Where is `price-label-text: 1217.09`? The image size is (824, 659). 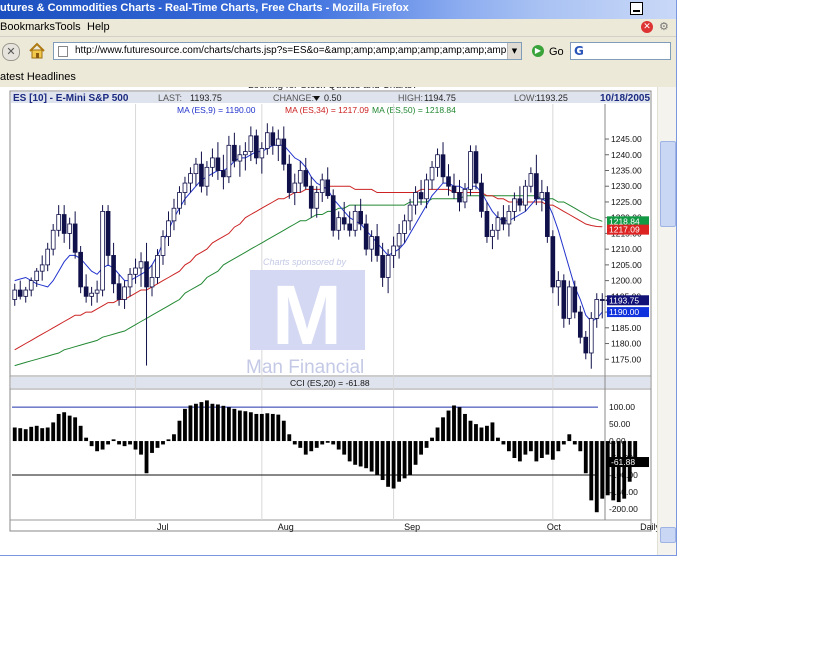
price-label-text: 1217.09 is located at coordinates (624, 230).